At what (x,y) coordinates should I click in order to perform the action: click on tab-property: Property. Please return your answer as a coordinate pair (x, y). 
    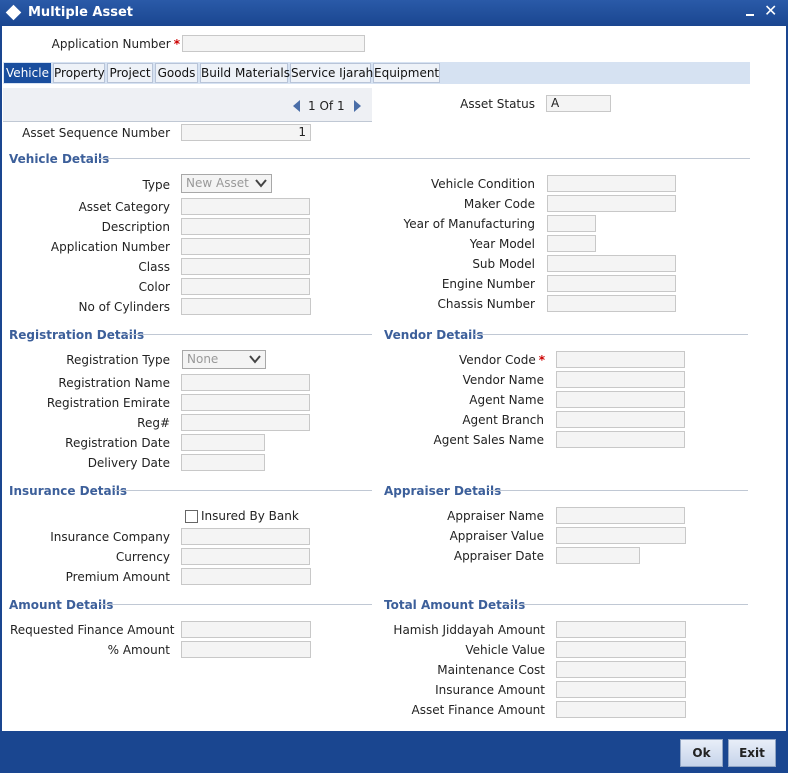
    Looking at the image, I should click on (79, 73).